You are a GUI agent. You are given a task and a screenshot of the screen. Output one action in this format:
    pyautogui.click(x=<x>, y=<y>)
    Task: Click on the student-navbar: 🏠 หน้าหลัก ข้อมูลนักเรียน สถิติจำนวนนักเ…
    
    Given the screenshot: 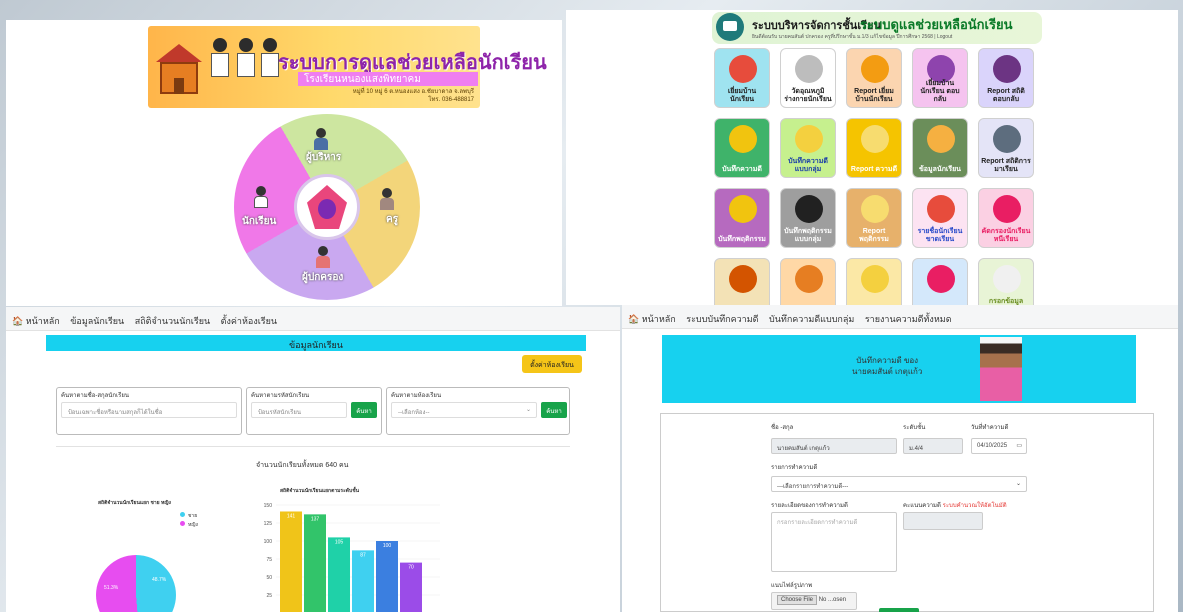 What is the action you would take?
    pyautogui.click(x=313, y=319)
    